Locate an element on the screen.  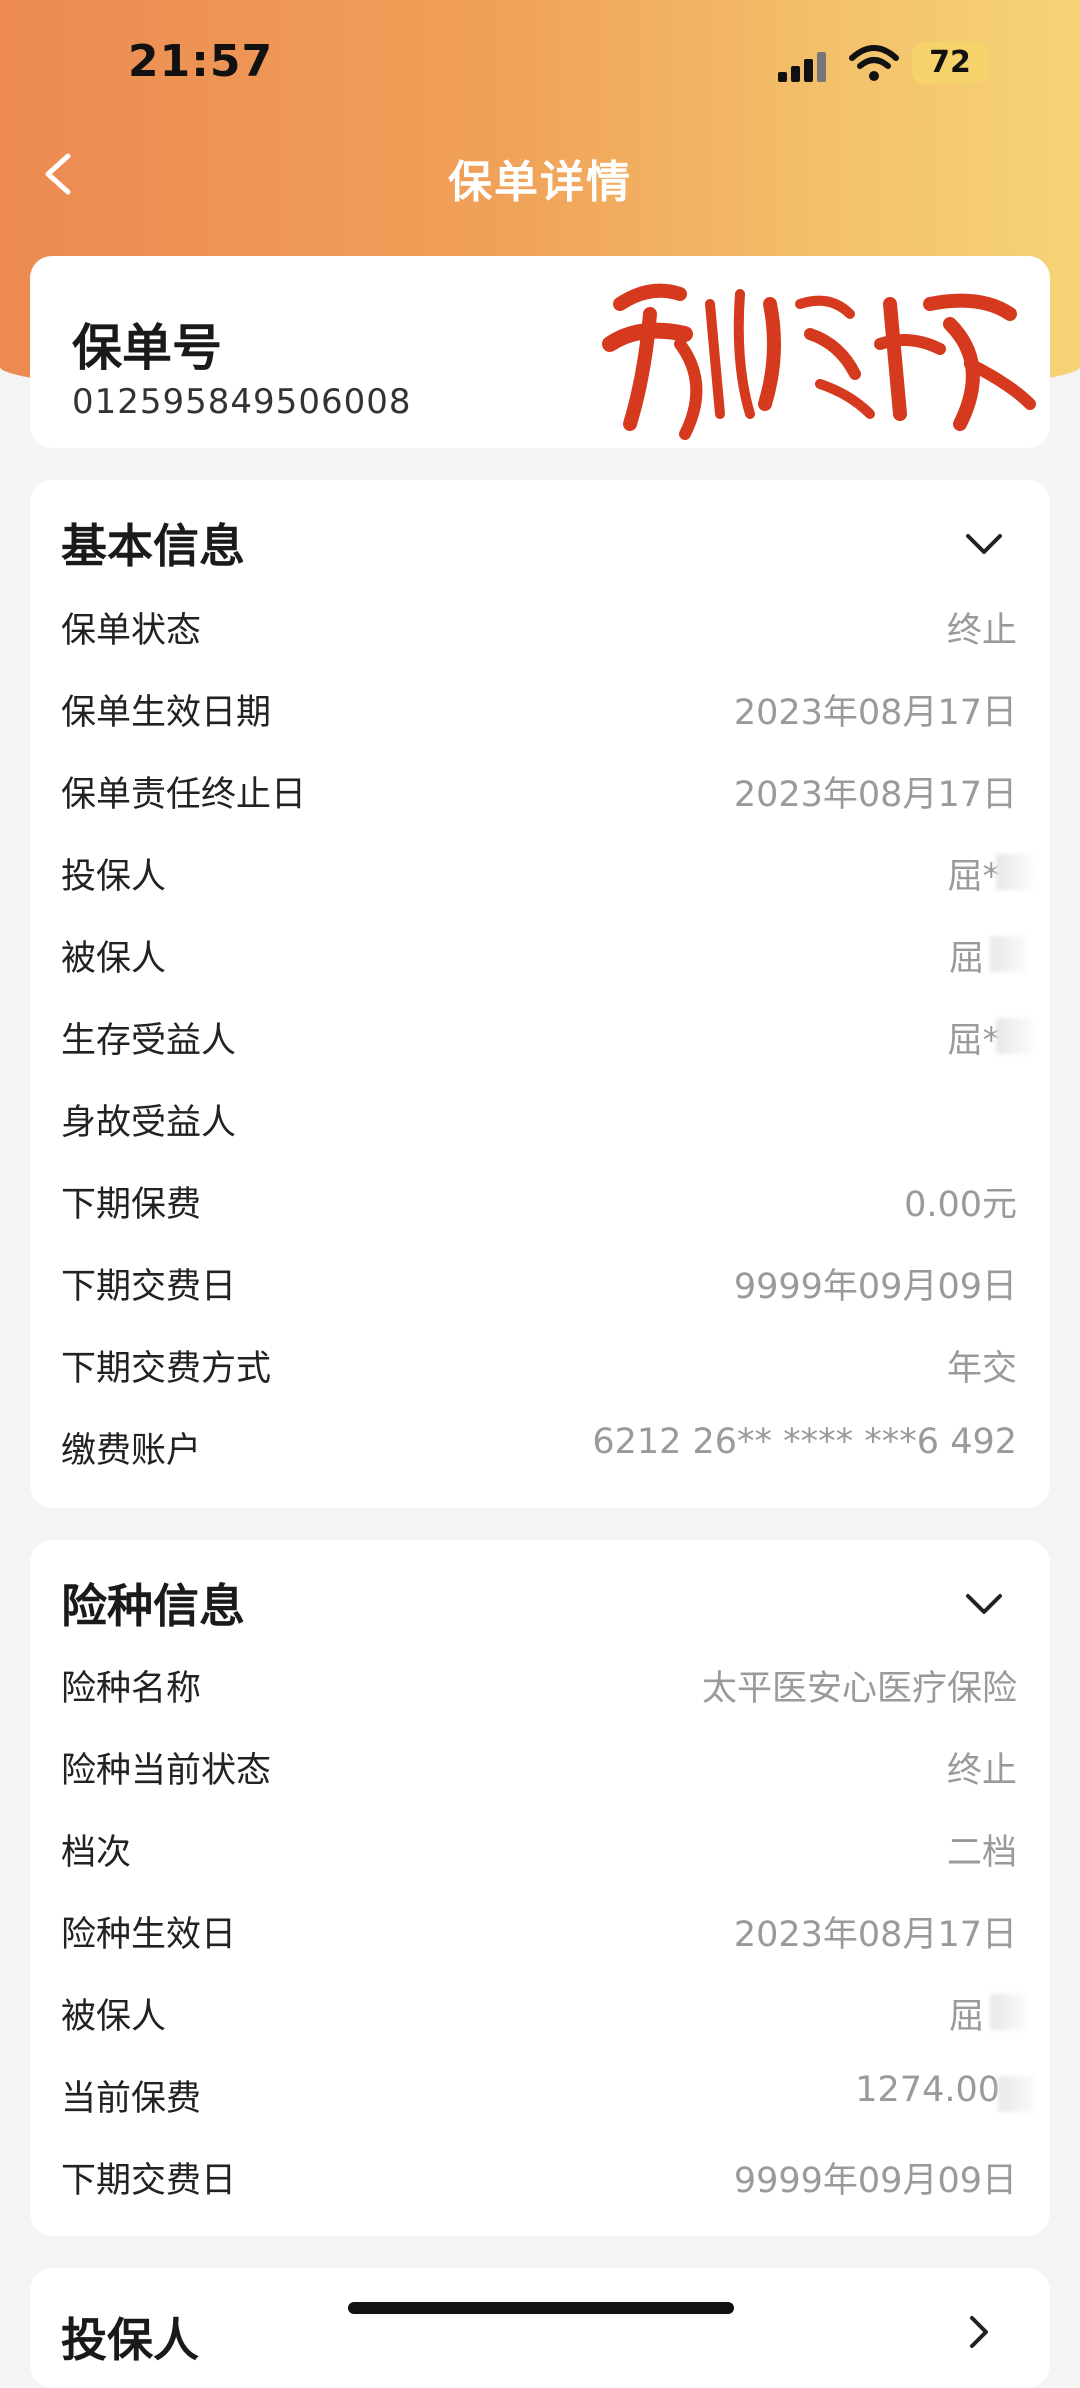
info-row-next-payment-date: 下期交费日 9999年09月09日 is located at coordinates (540, 1281).